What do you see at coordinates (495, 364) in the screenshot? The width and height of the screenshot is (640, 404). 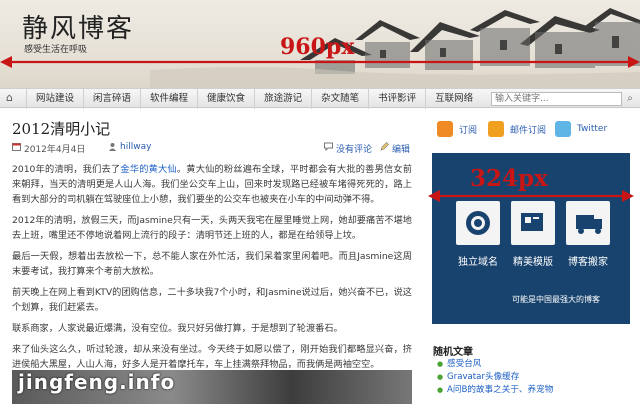 I see `list-item: 感受台风` at bounding box center [495, 364].